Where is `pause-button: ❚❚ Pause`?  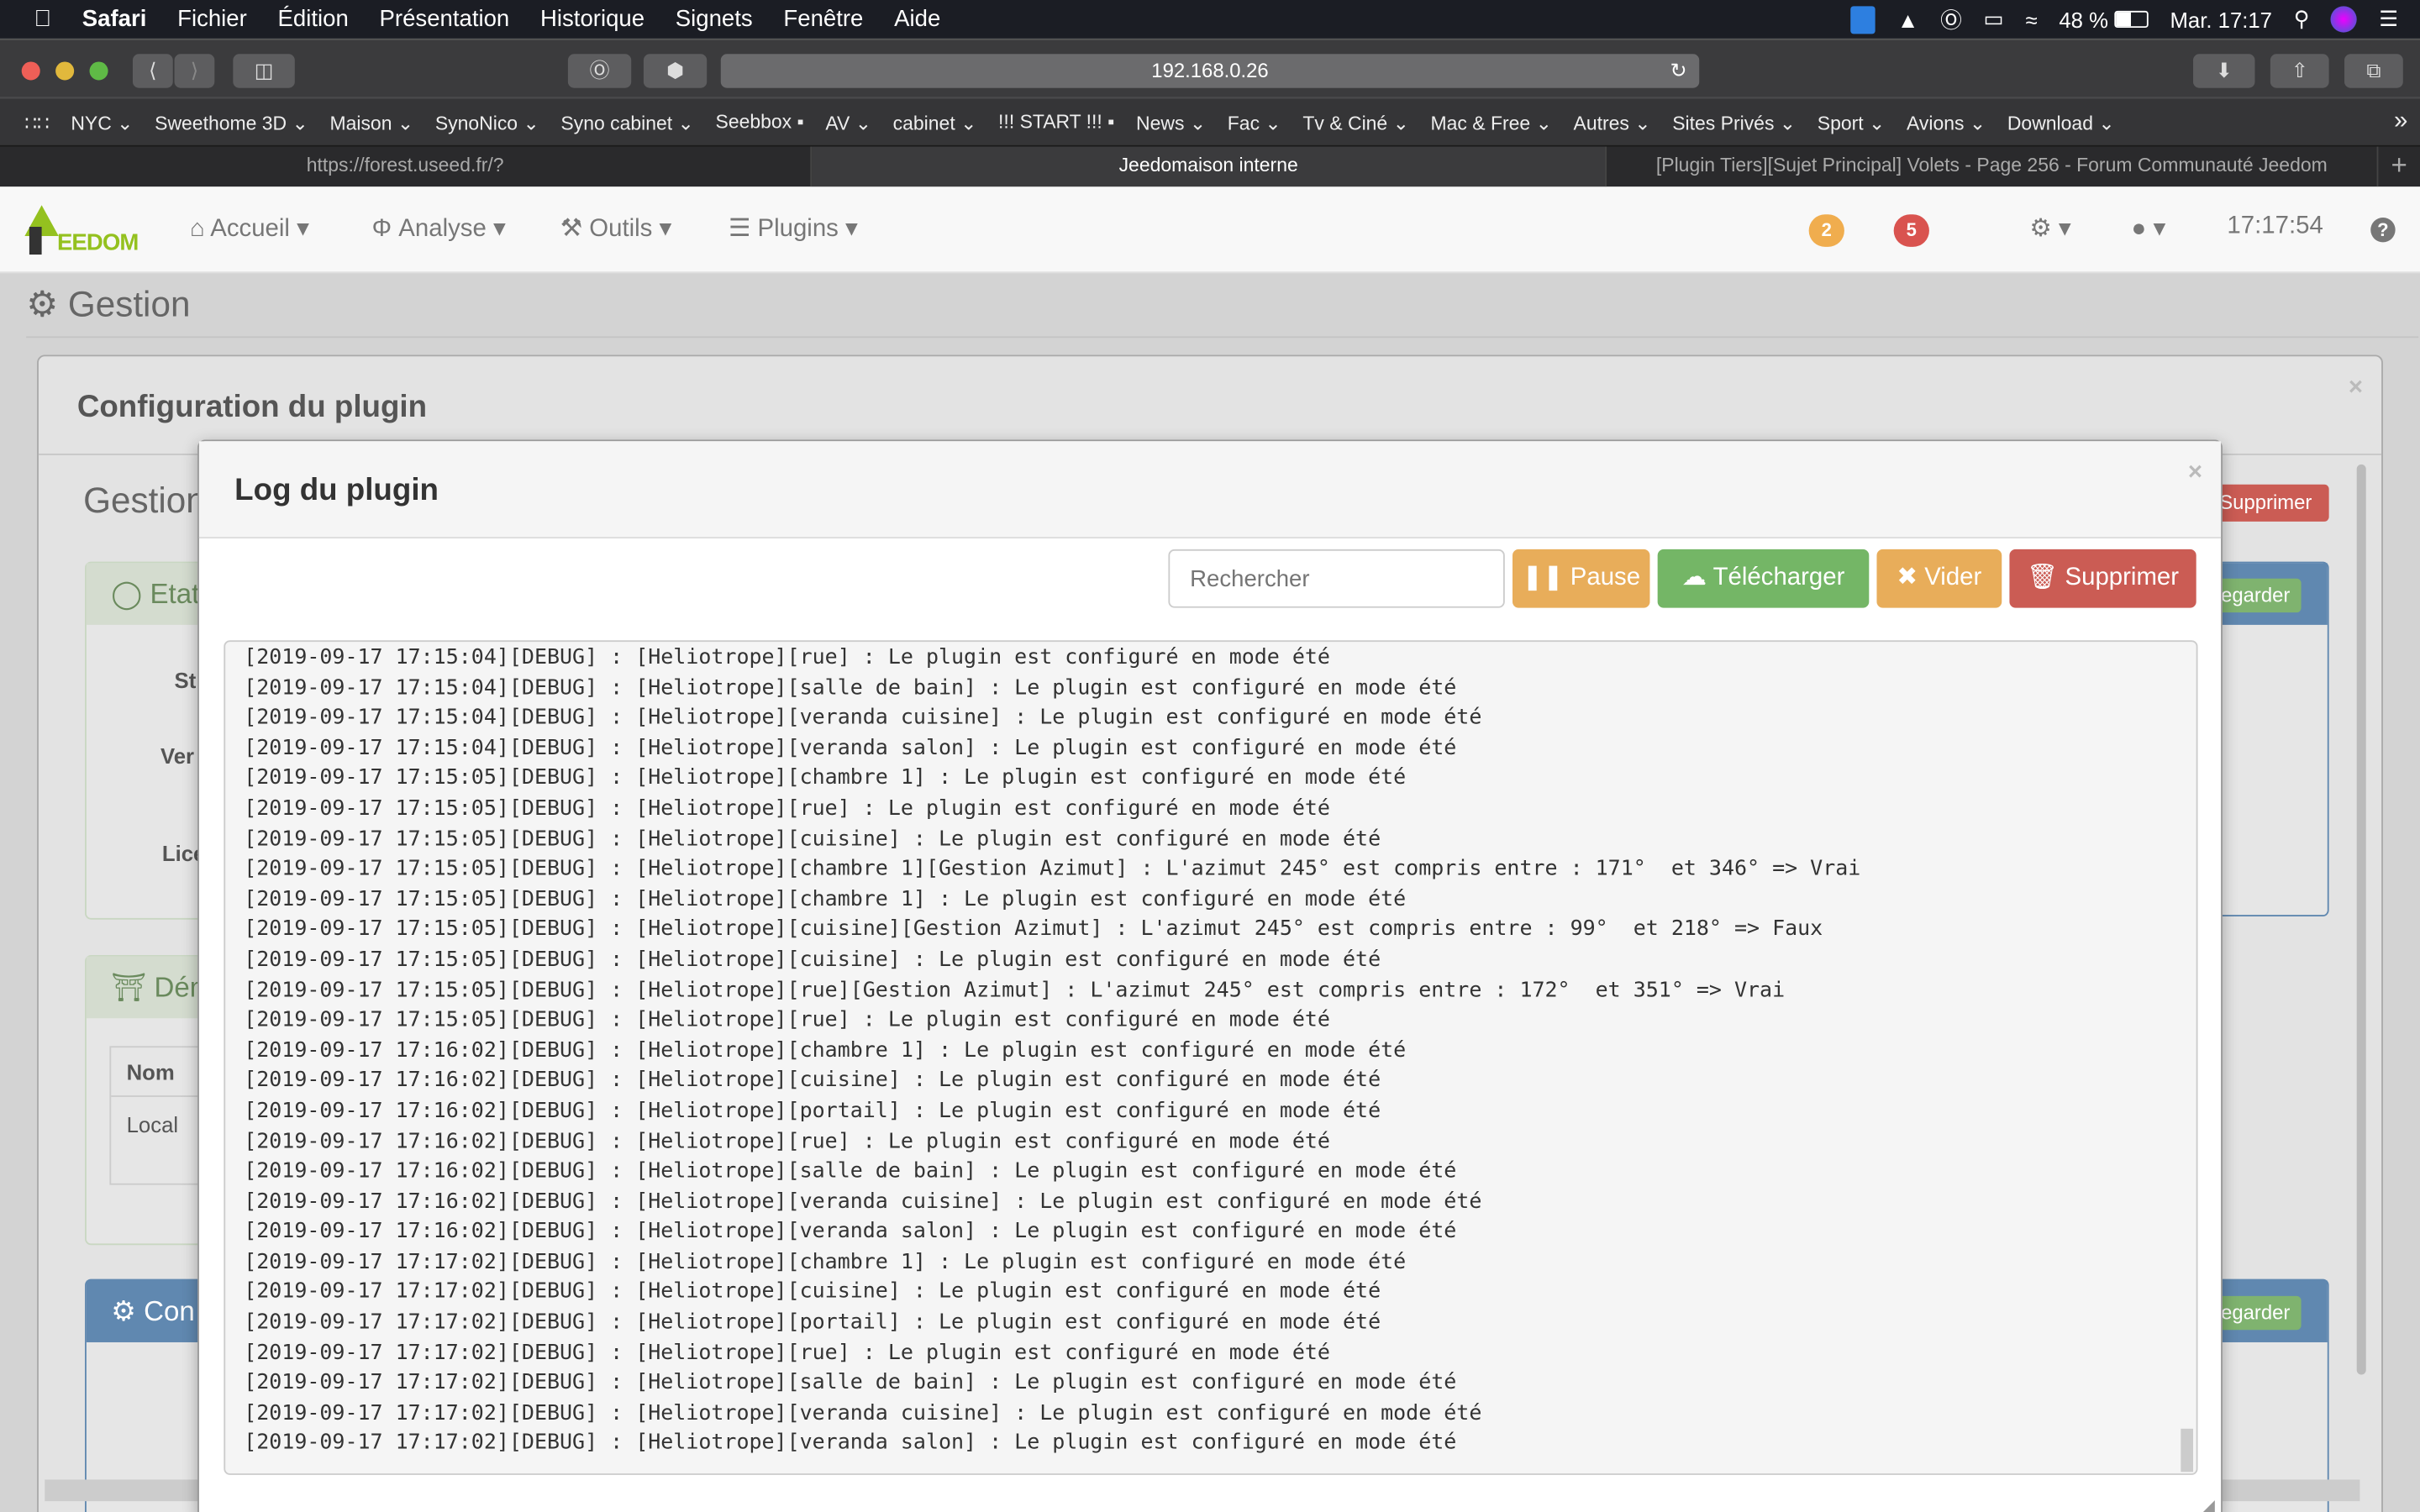
pause-button: ❚❚ Pause is located at coordinates (1581, 578).